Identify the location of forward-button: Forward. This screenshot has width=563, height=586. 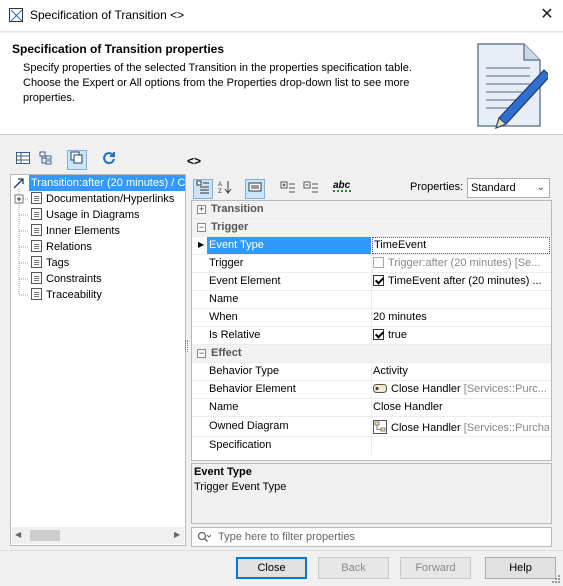
(435, 568).